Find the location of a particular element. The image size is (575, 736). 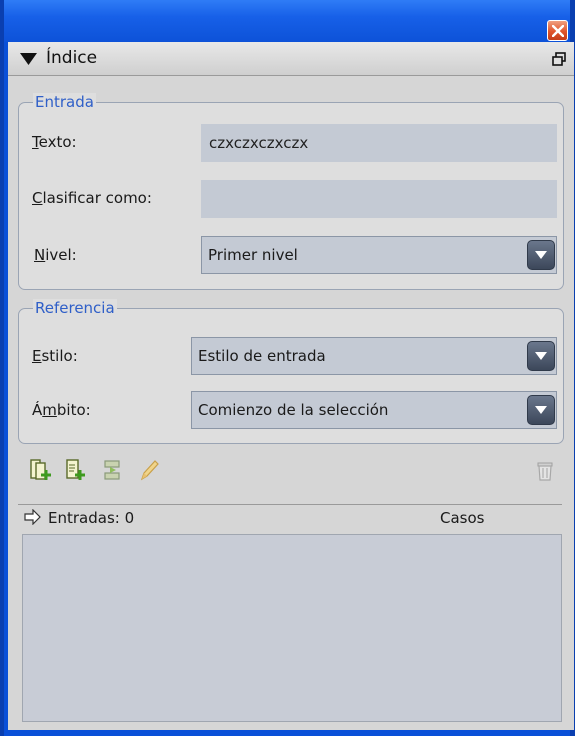

close-icon is located at coordinates (558, 31).